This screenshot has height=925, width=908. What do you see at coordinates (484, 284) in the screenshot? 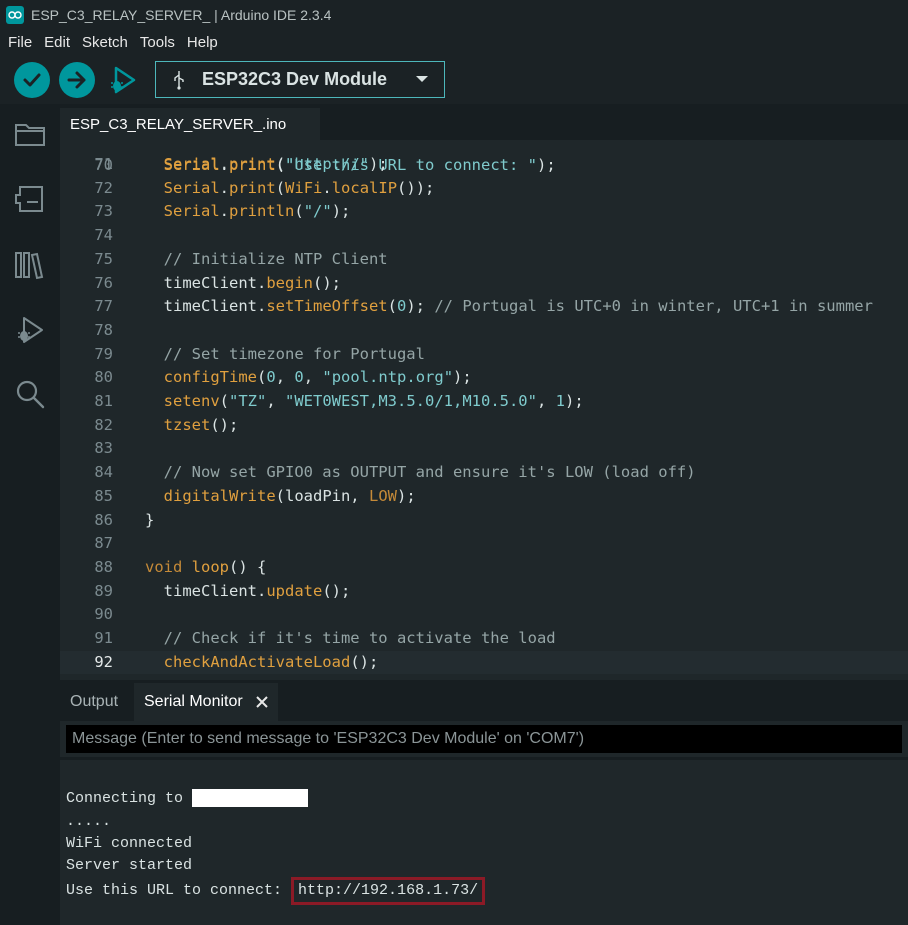
I see `code-line: 76 timeClient.begin();` at bounding box center [484, 284].